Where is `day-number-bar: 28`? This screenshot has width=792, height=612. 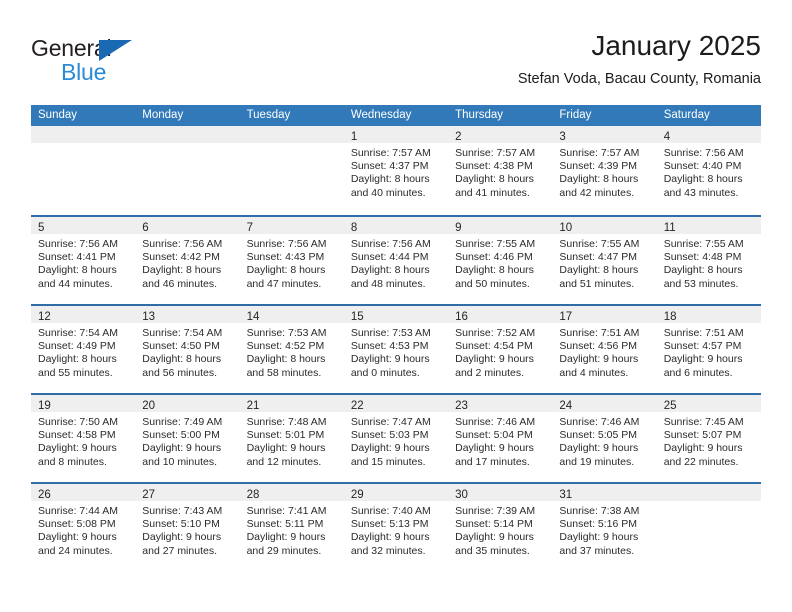 day-number-bar: 28 is located at coordinates (291, 492).